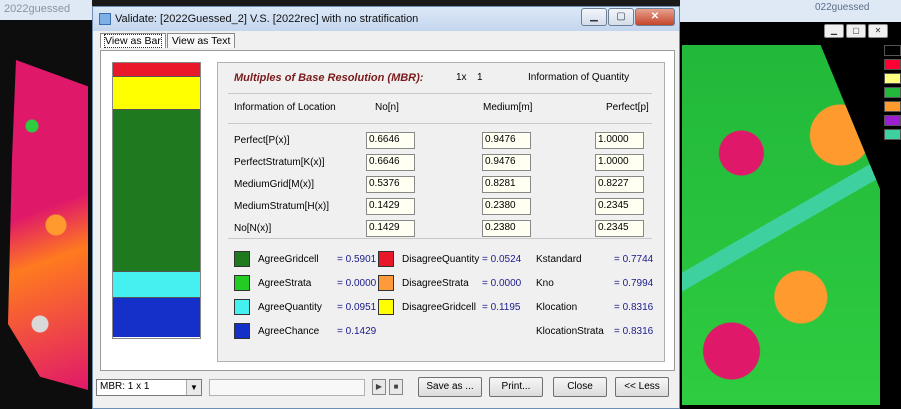 This screenshot has width=901, height=409. What do you see at coordinates (579, 77) in the screenshot?
I see `info-quantity-header: Information of Quantity` at bounding box center [579, 77].